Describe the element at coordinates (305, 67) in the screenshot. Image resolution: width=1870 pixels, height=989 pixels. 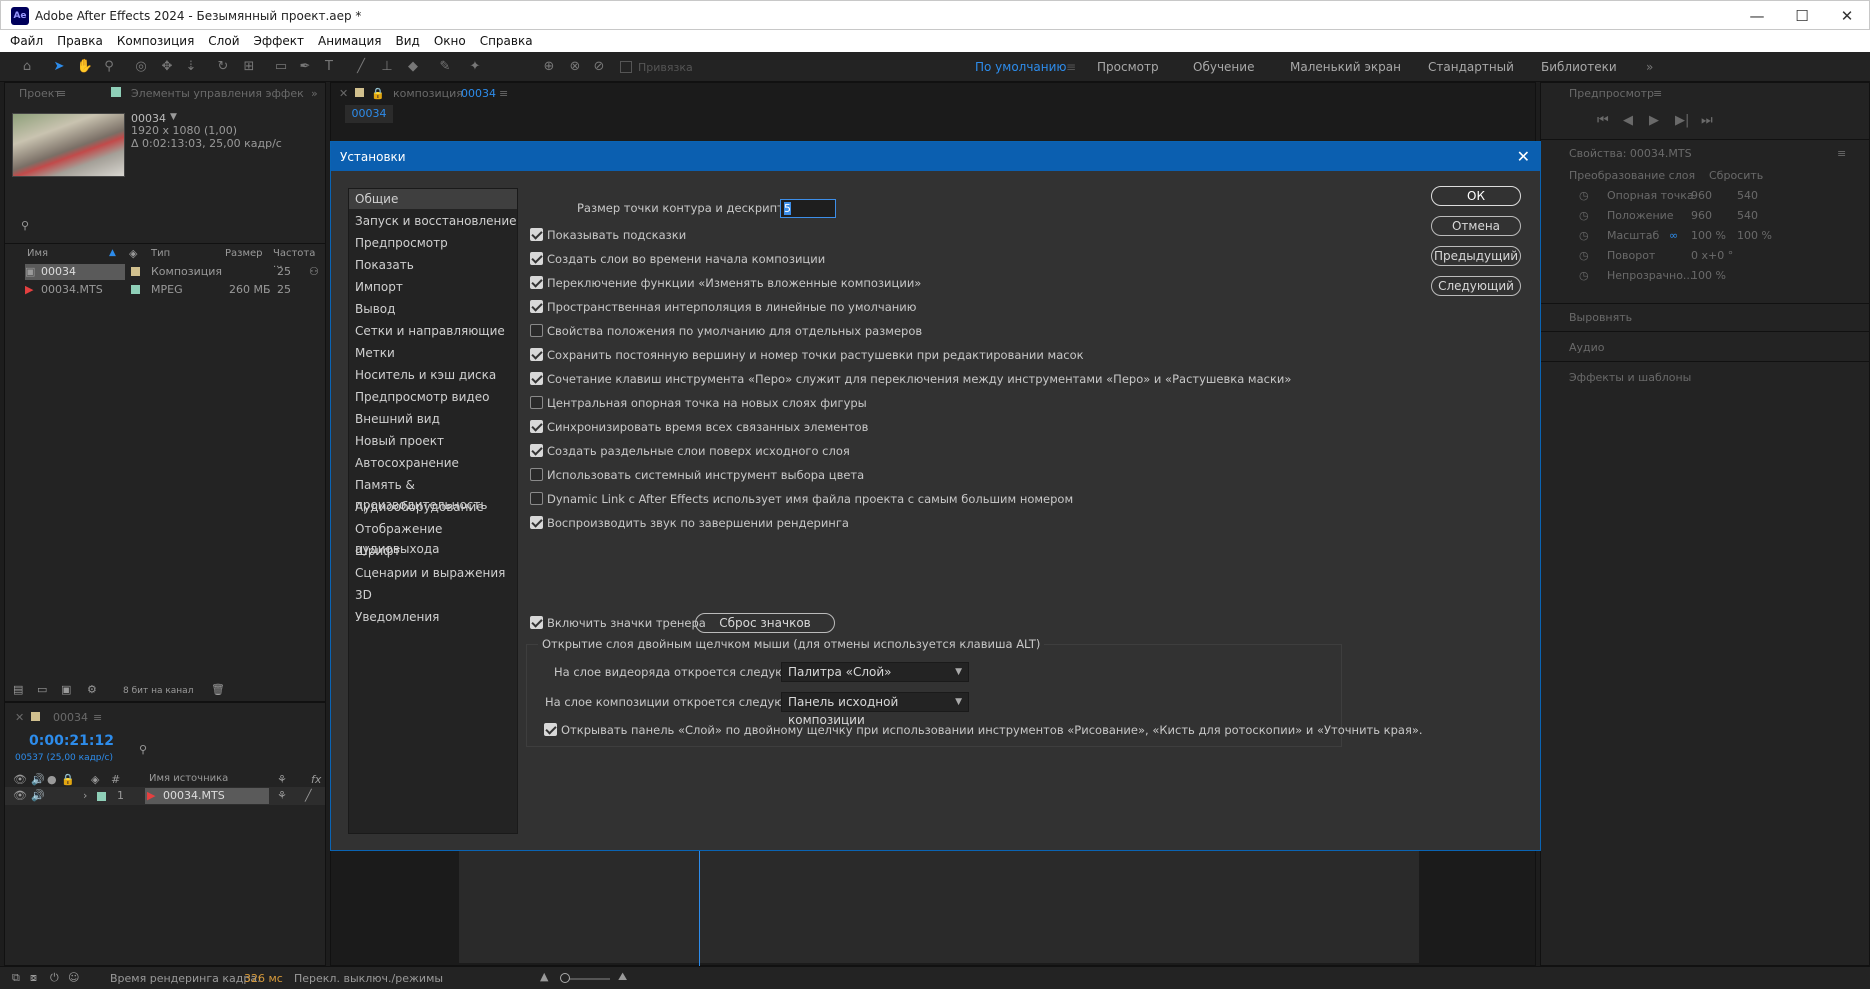
I see `pen-tool-icon: ✒` at that location.